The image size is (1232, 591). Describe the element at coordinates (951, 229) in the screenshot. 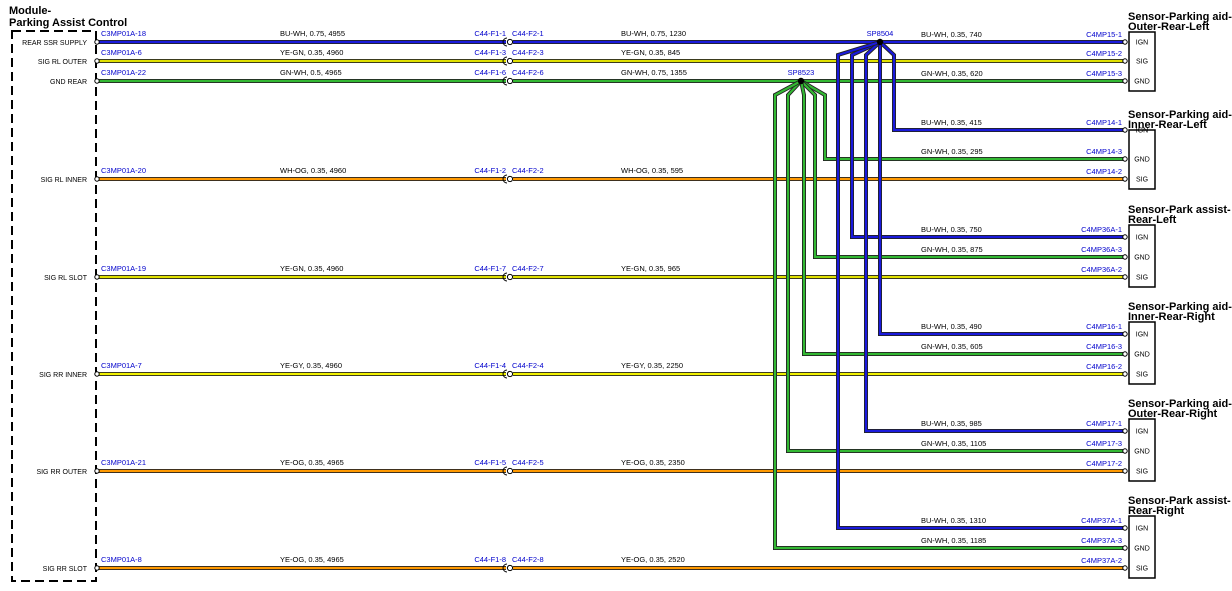

I see `sensor-wire-spec: BU-WH, 0.35, 750` at that location.